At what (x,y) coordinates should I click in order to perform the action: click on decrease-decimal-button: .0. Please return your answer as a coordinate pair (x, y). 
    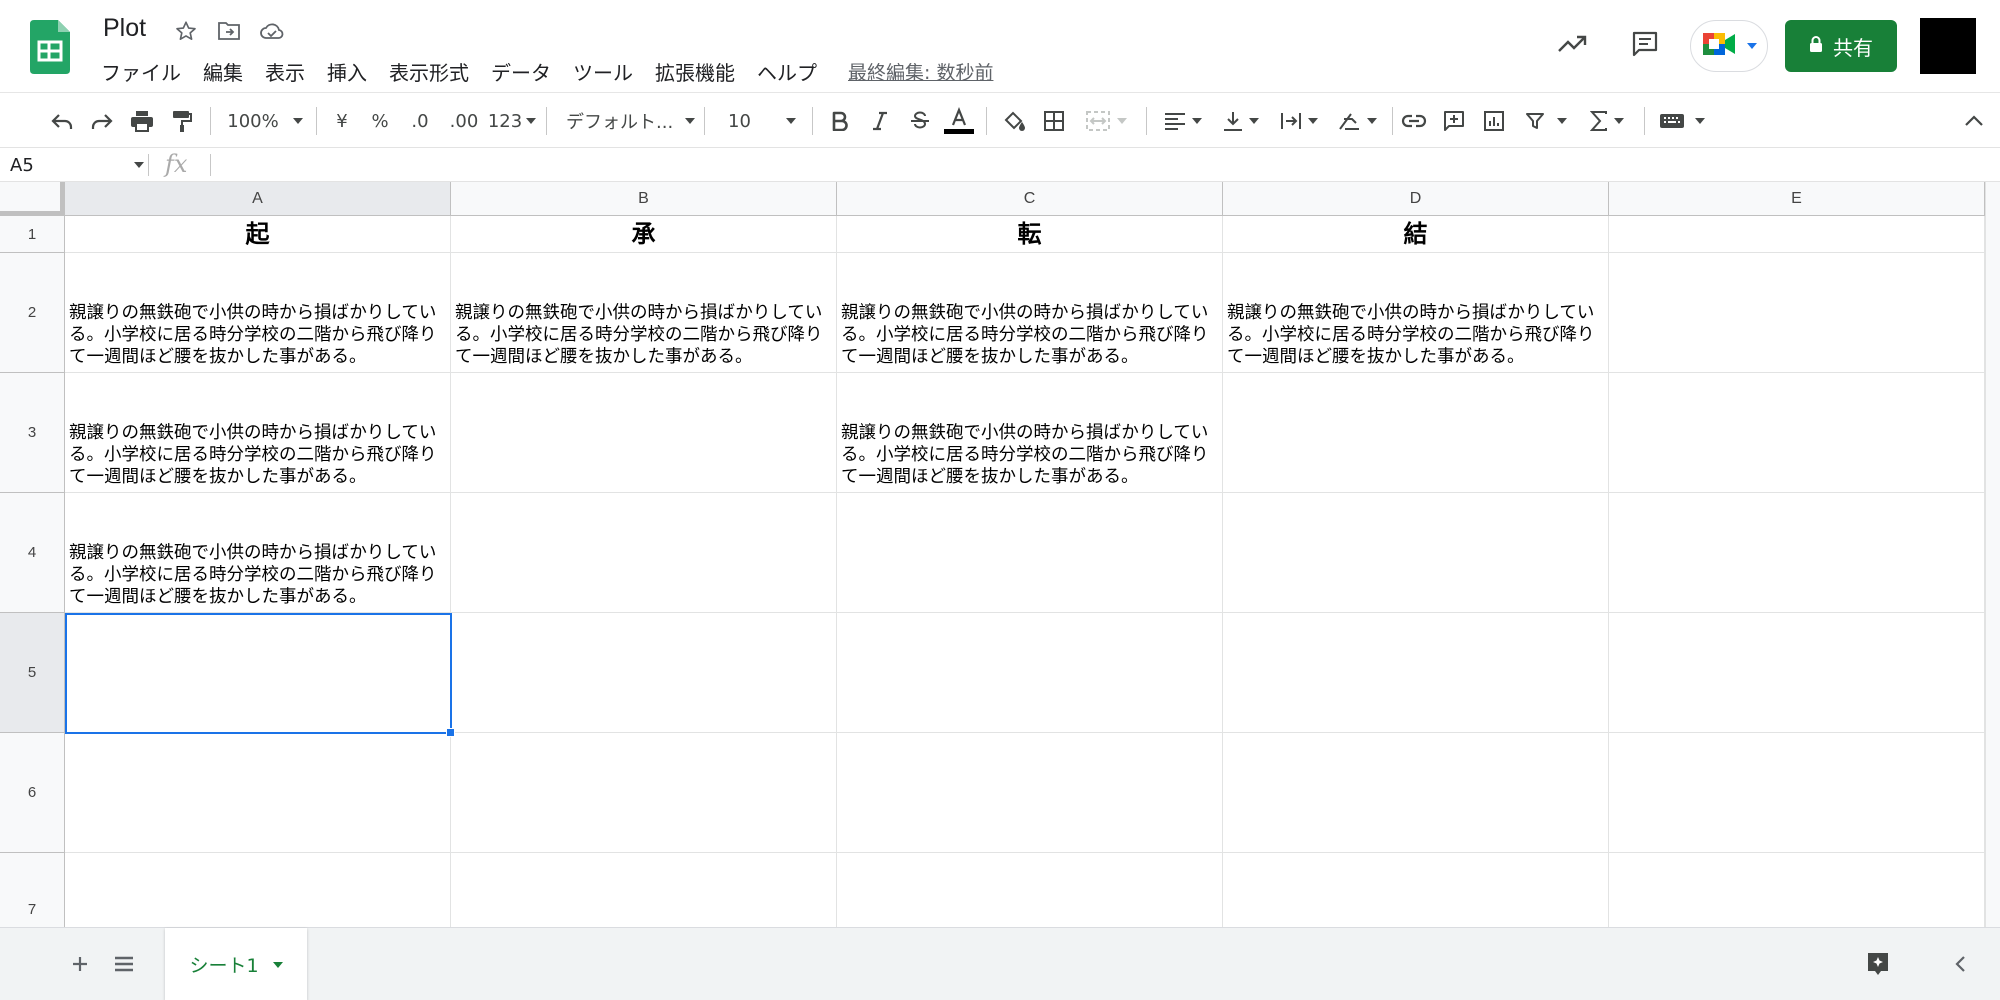
    Looking at the image, I should click on (420, 121).